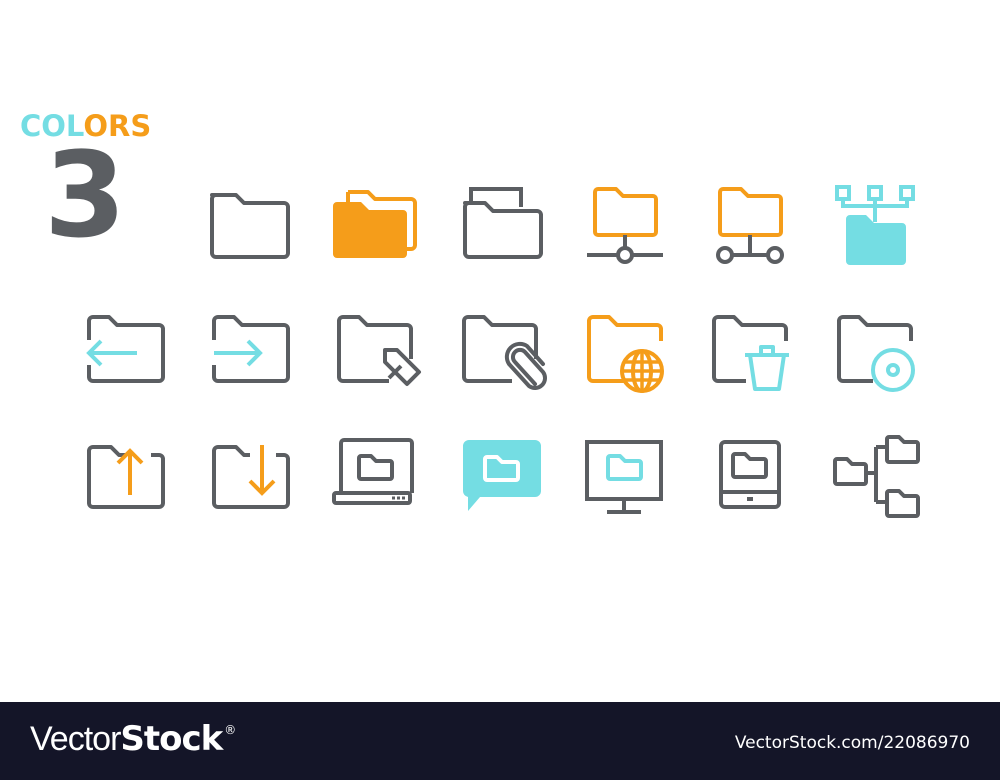 The image size is (1000, 780). What do you see at coordinates (622, 350) in the screenshot?
I see `folder-web-icon` at bounding box center [622, 350].